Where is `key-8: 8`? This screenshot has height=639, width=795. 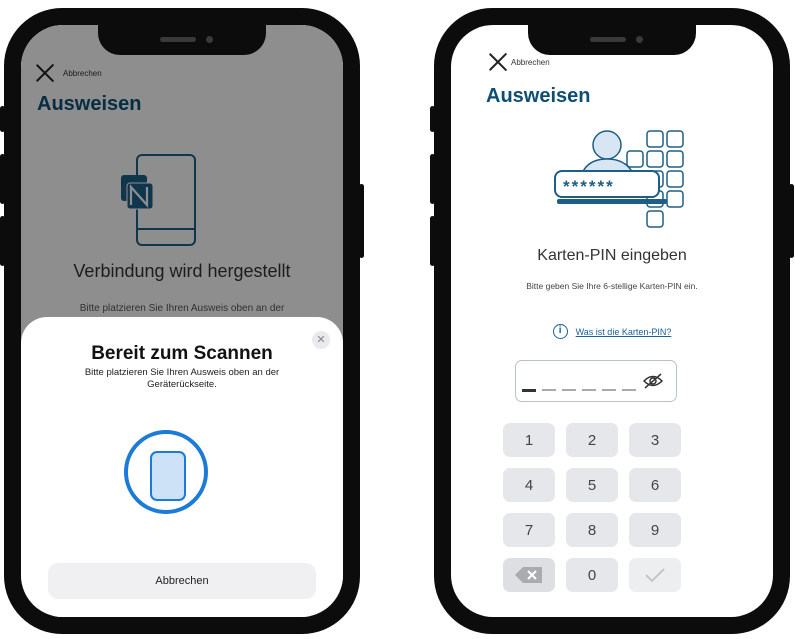
key-8: 8 is located at coordinates (592, 530).